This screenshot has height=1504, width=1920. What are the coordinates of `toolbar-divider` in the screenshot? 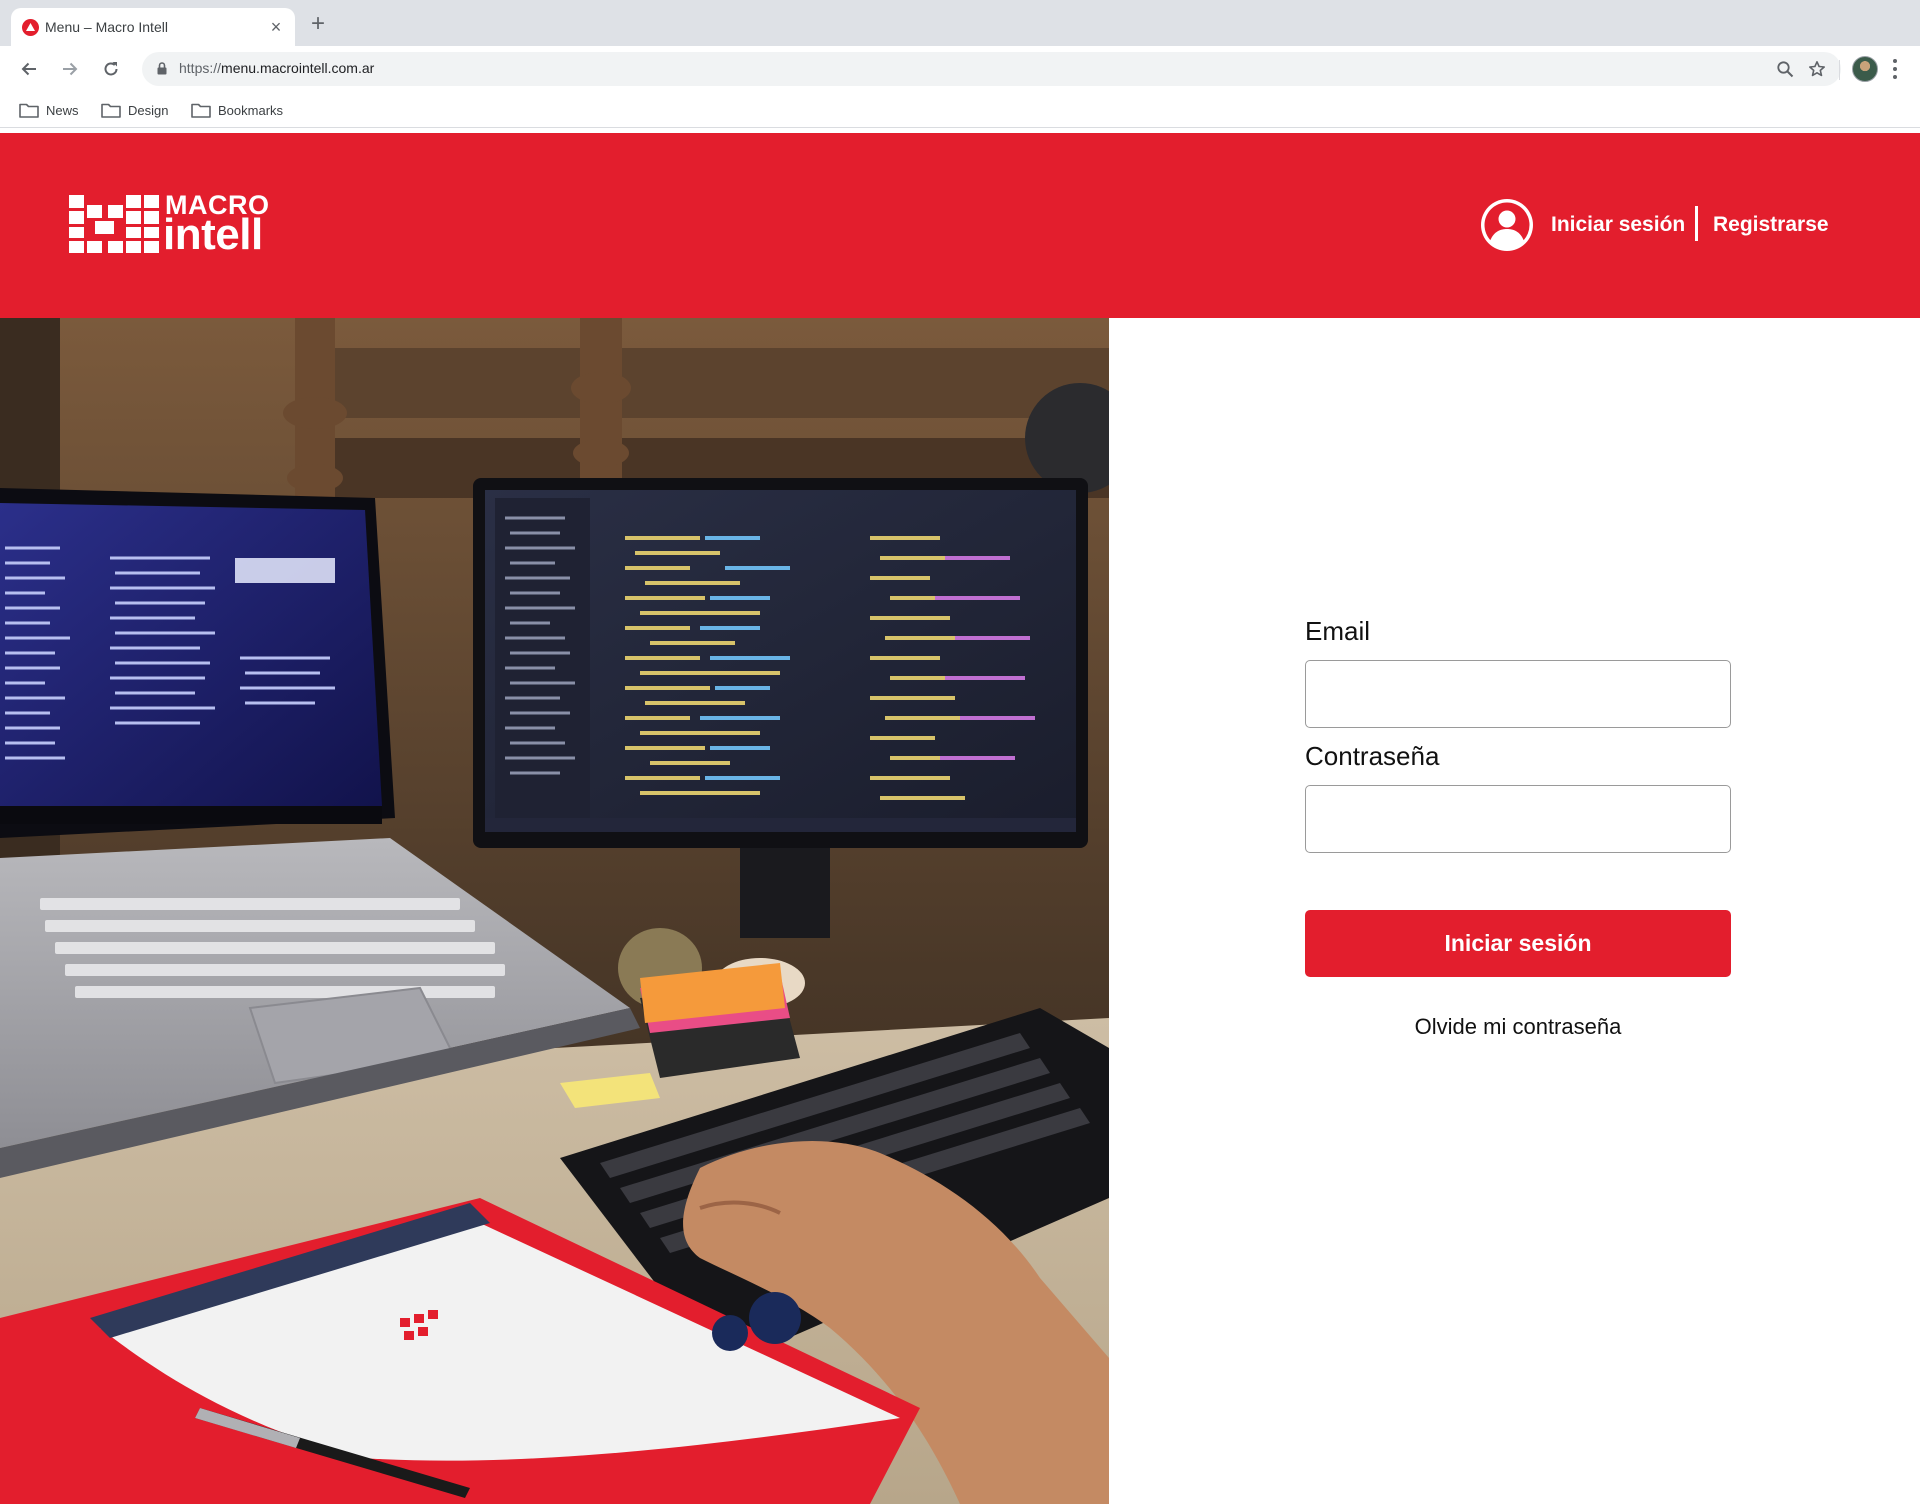 It's located at (1839, 70).